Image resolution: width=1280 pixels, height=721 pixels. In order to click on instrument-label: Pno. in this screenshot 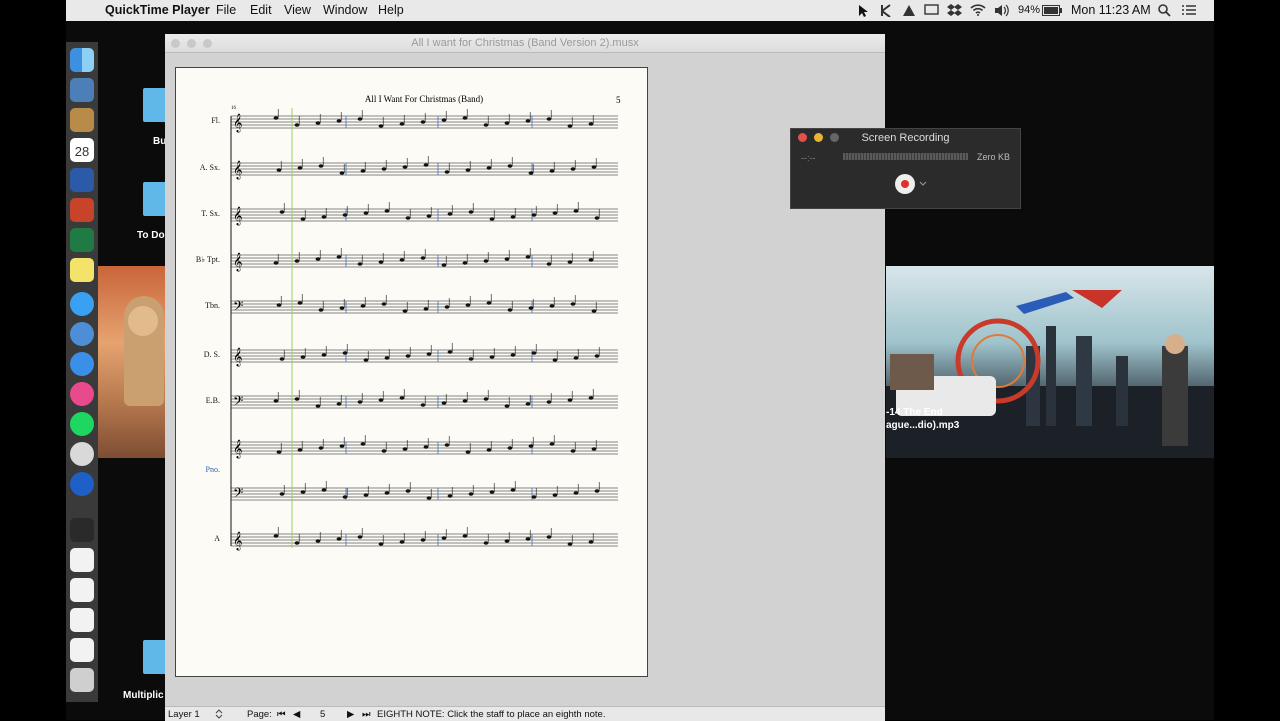, I will do `click(213, 469)`.